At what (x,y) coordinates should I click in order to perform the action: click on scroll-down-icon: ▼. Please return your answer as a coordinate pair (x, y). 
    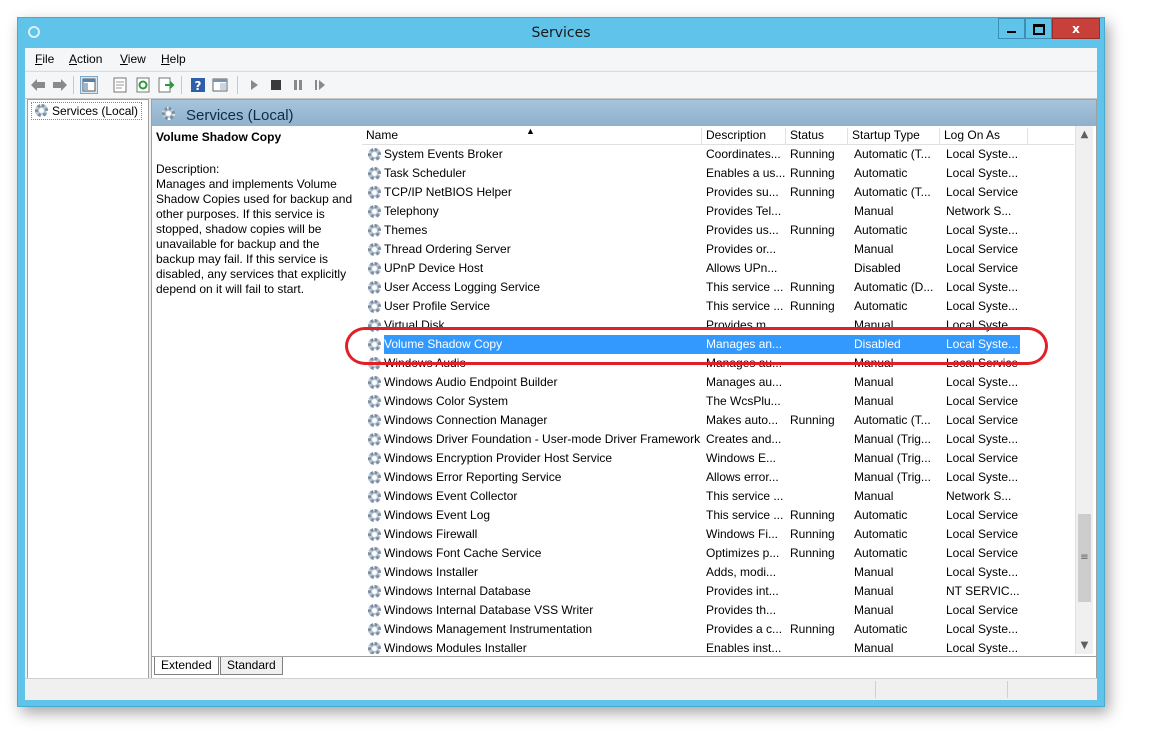
    Looking at the image, I should click on (1084, 645).